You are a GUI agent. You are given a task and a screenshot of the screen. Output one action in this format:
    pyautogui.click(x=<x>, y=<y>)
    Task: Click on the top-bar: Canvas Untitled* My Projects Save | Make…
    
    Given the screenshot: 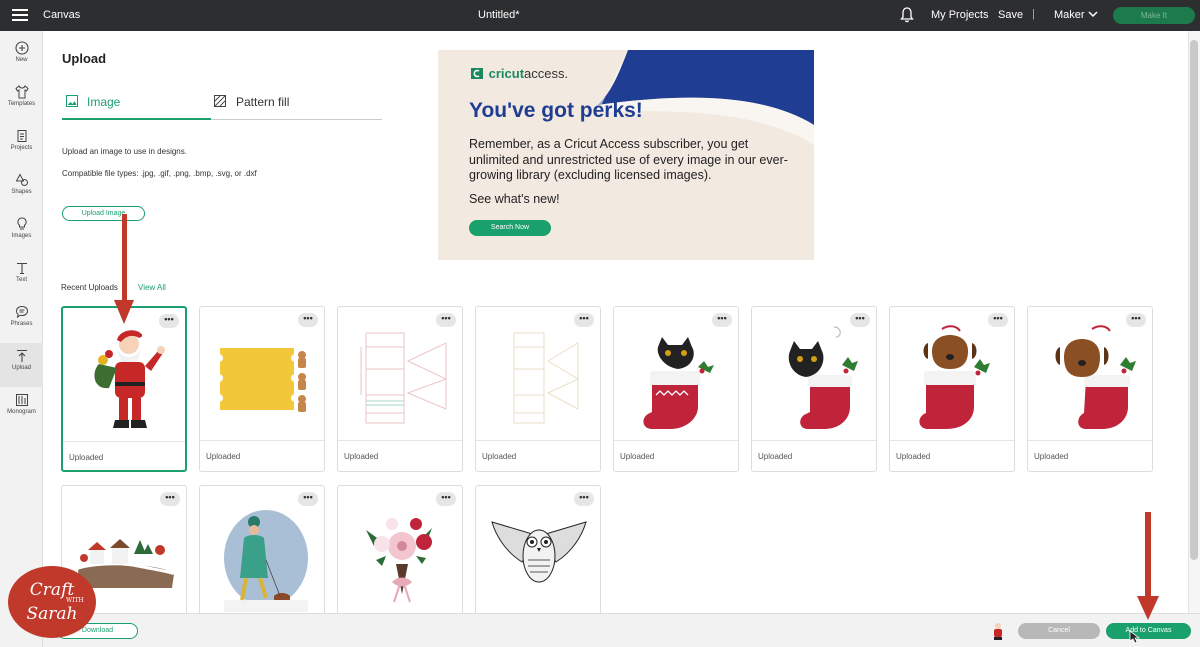 What is the action you would take?
    pyautogui.click(x=600, y=15)
    